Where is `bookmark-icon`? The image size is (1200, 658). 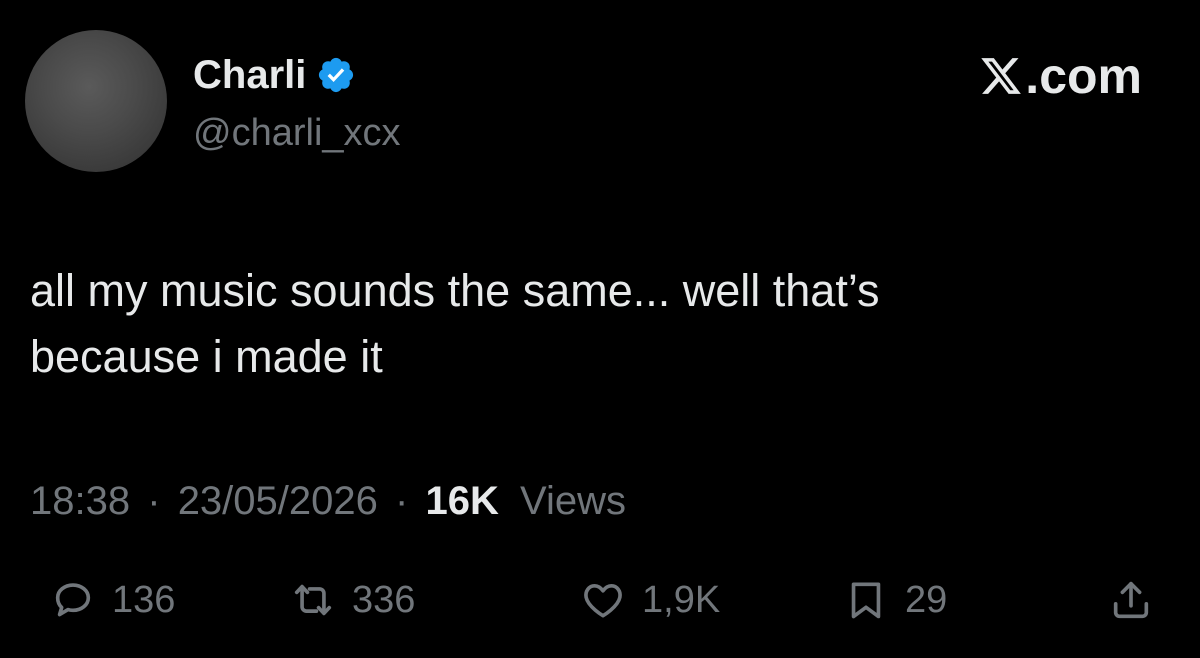
bookmark-icon is located at coordinates (866, 600).